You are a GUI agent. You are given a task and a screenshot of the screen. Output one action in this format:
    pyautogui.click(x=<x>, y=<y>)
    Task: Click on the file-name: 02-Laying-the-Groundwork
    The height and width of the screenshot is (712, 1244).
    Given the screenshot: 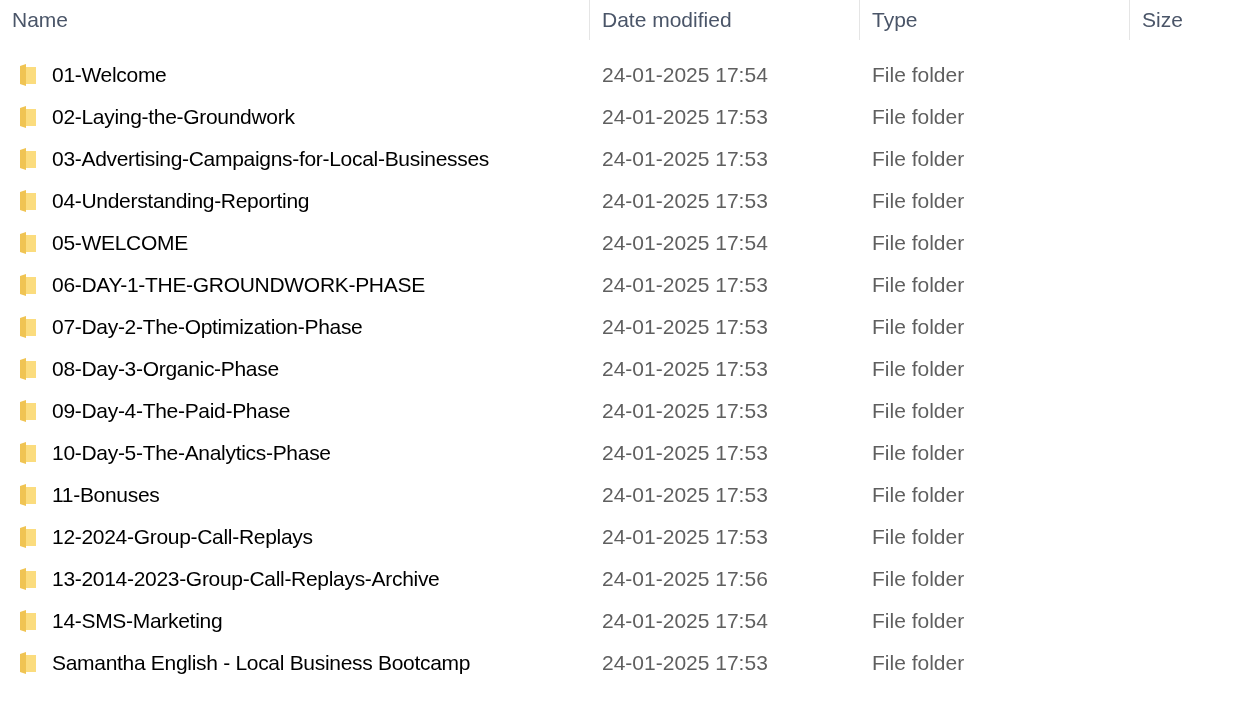 What is the action you would take?
    pyautogui.click(x=173, y=117)
    